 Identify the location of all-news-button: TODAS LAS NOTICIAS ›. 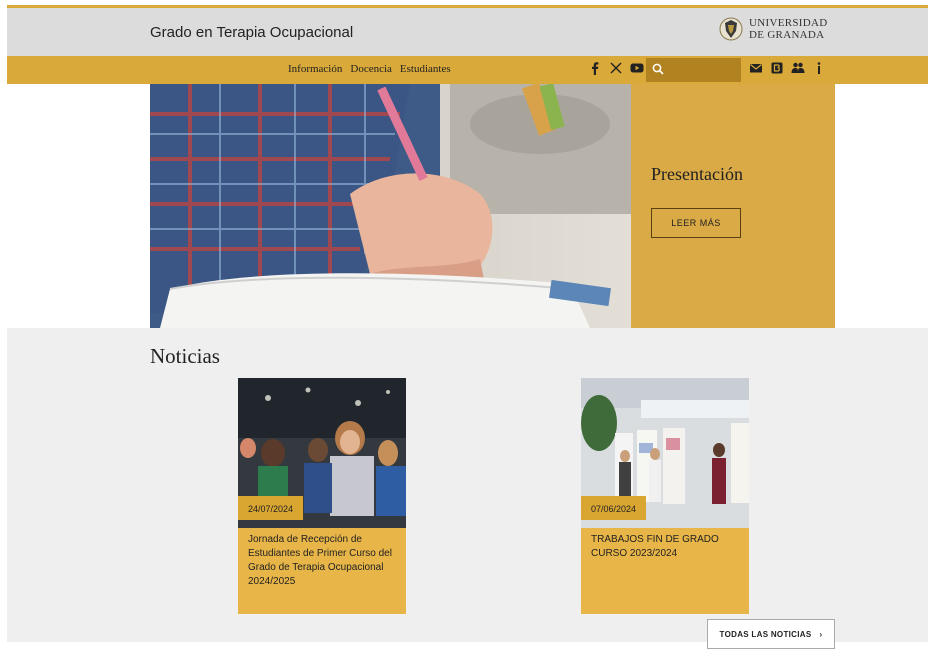
(771, 634).